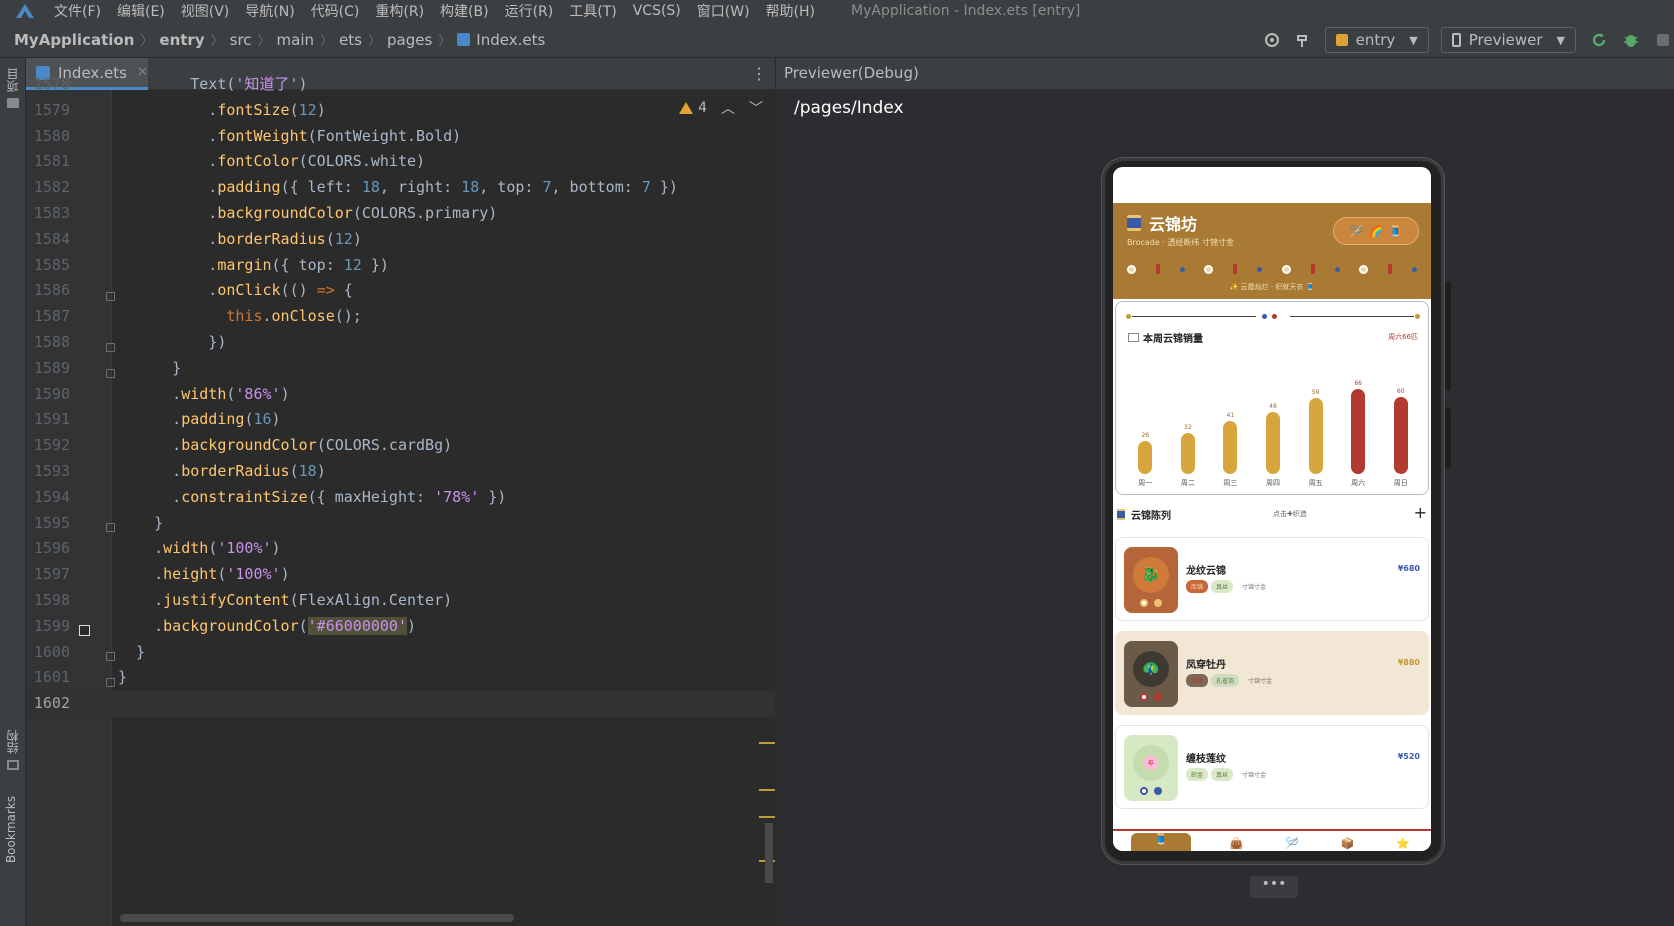 The image size is (1674, 926). What do you see at coordinates (1376, 40) in the screenshot?
I see `module-selector: entry ▼` at bounding box center [1376, 40].